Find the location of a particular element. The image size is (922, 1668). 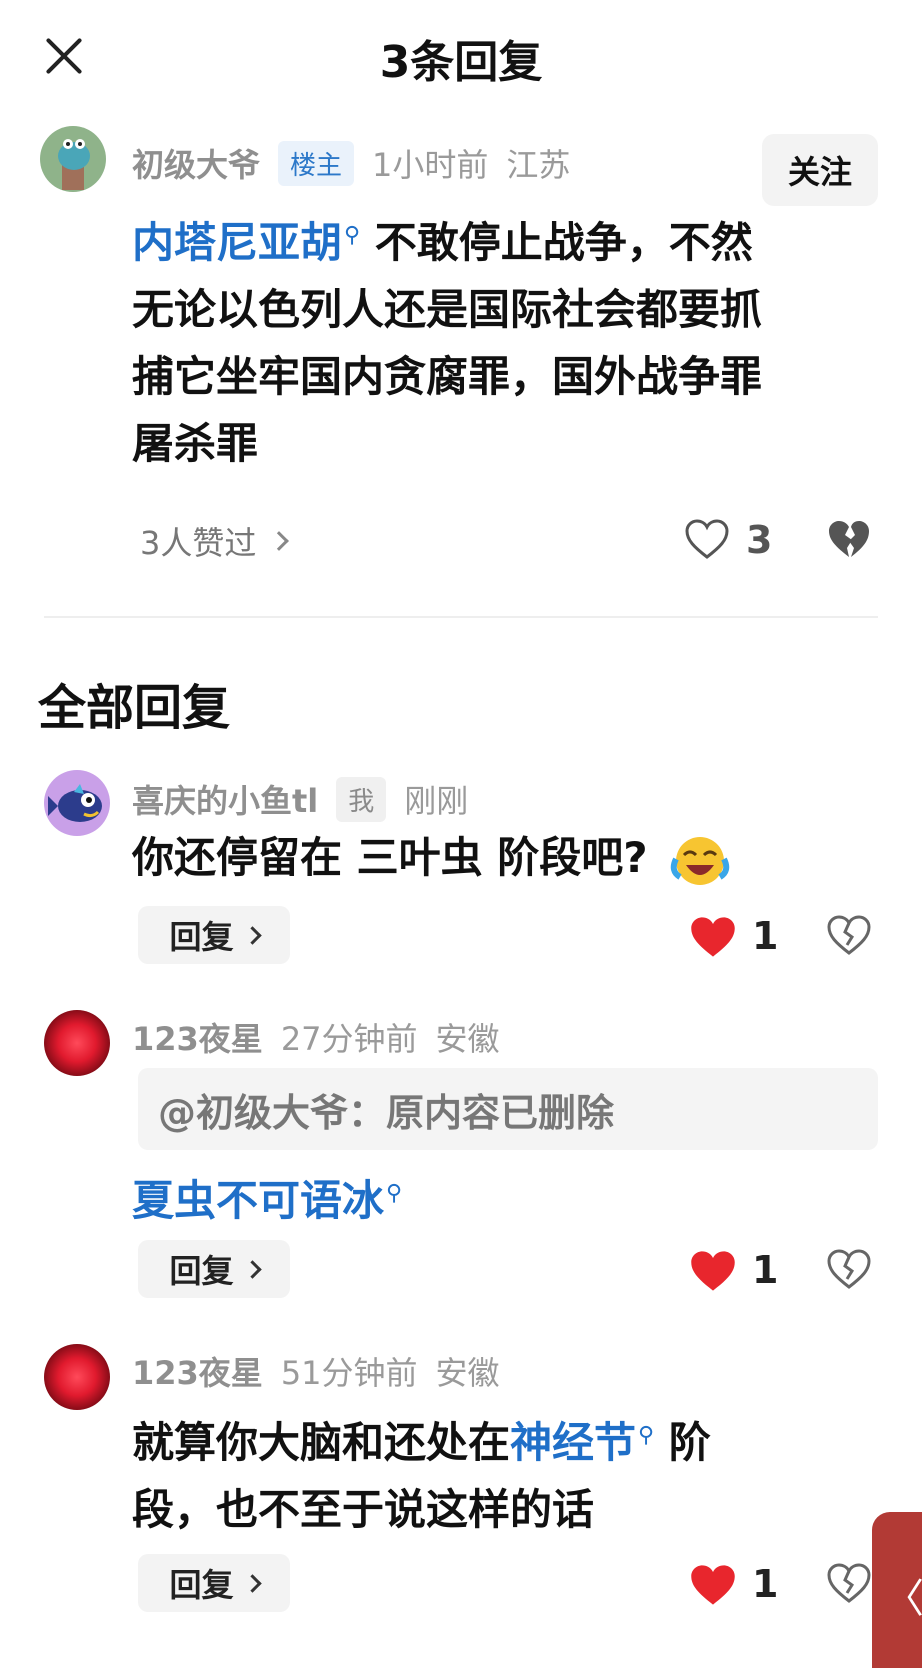

divider is located at coordinates (461, 617).